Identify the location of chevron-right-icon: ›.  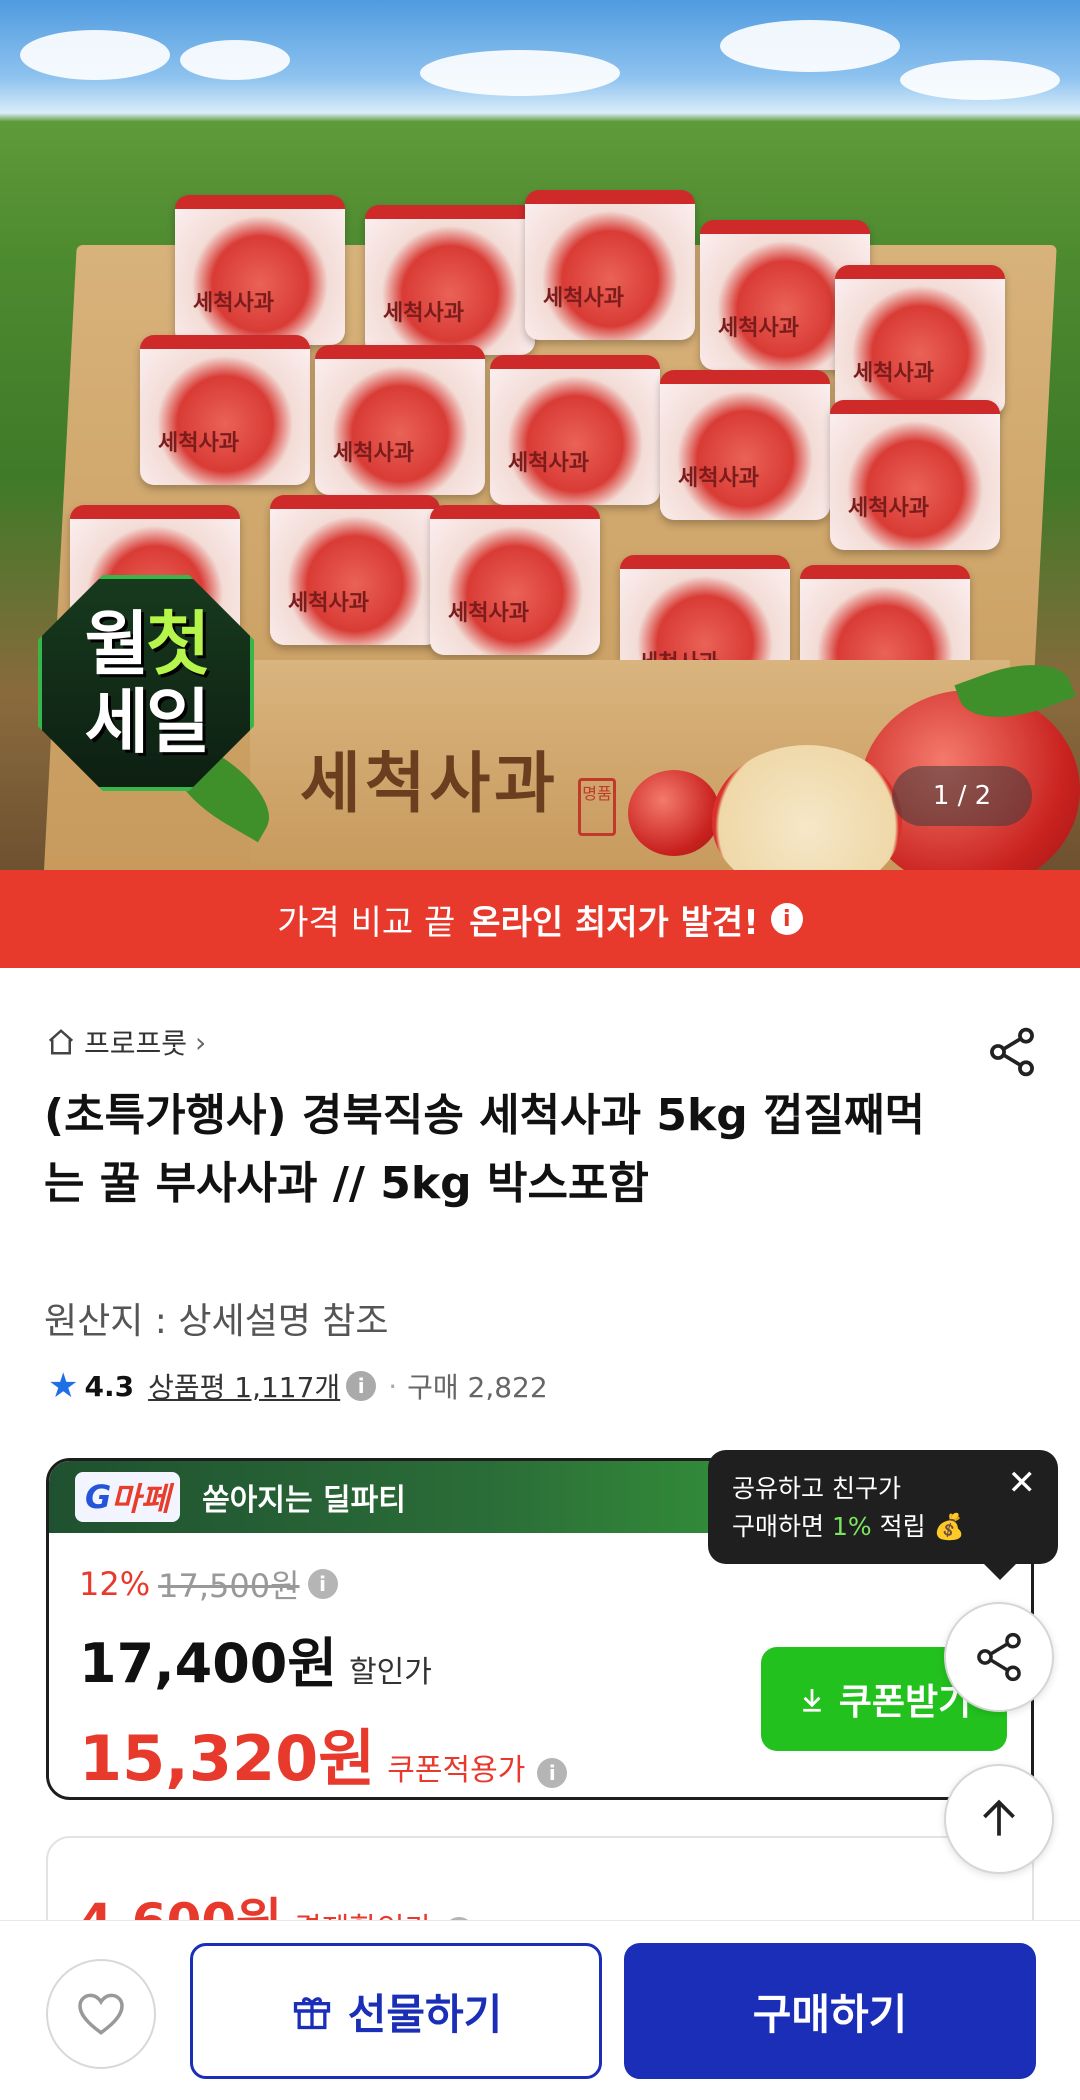
(201, 1042).